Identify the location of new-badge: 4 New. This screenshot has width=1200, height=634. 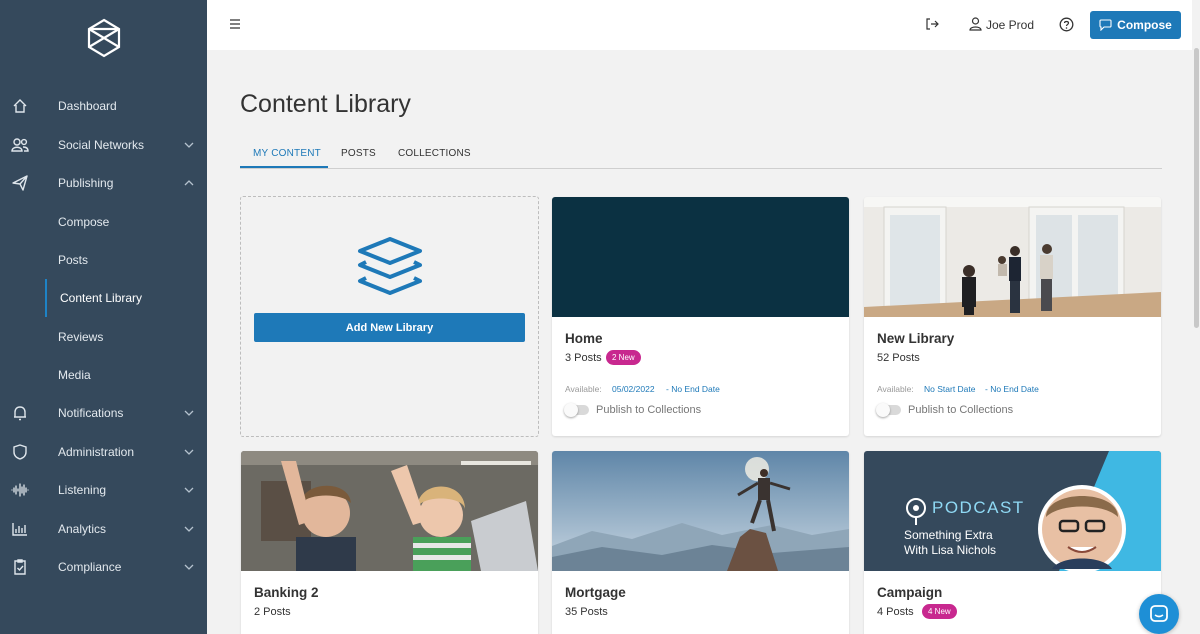
(939, 611).